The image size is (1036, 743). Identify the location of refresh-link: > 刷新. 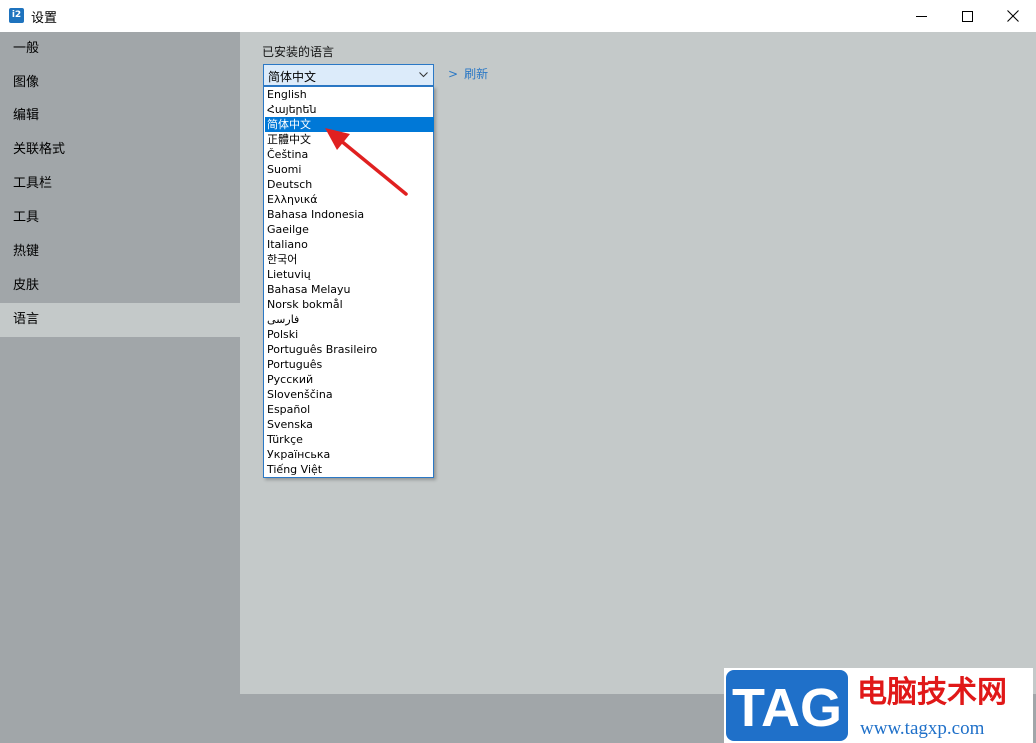
(468, 73).